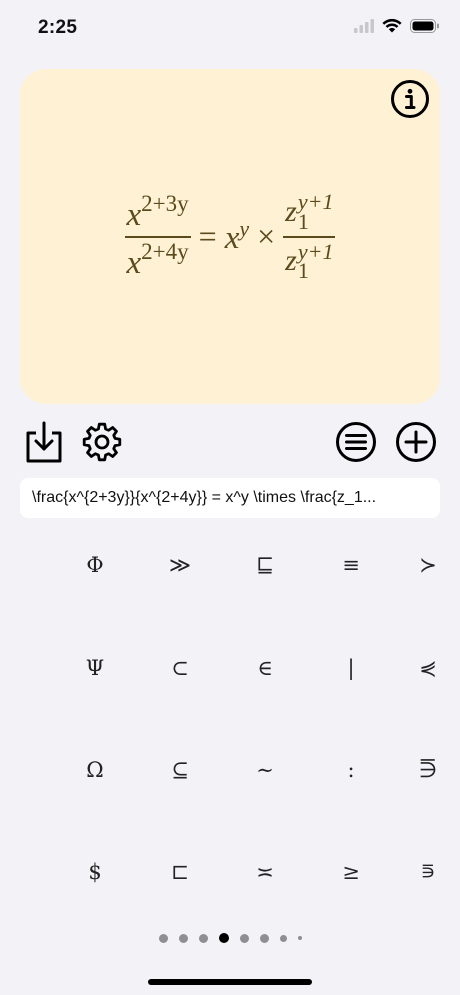 This screenshot has height=995, width=460. Describe the element at coordinates (230, 444) in the screenshot. I see `toolbar` at that location.